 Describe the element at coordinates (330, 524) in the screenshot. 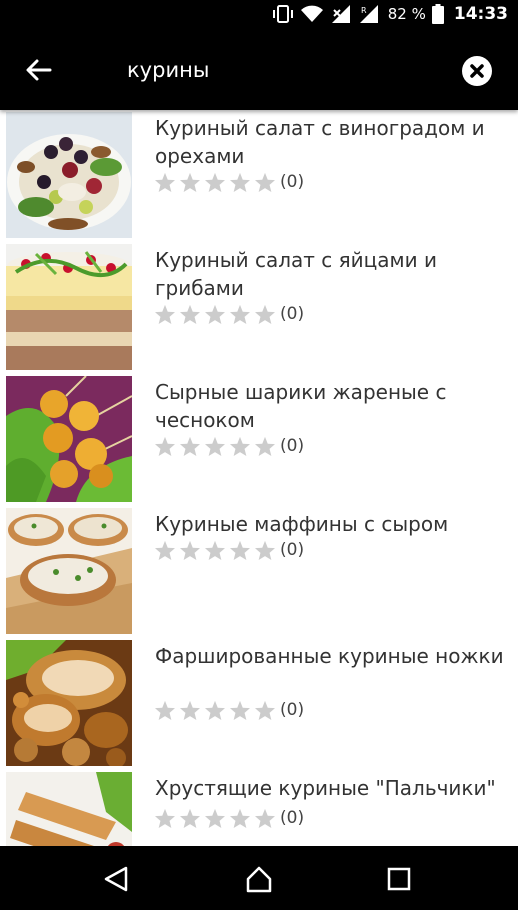

I see `recipe-title: Куриные маффины с сыром` at that location.